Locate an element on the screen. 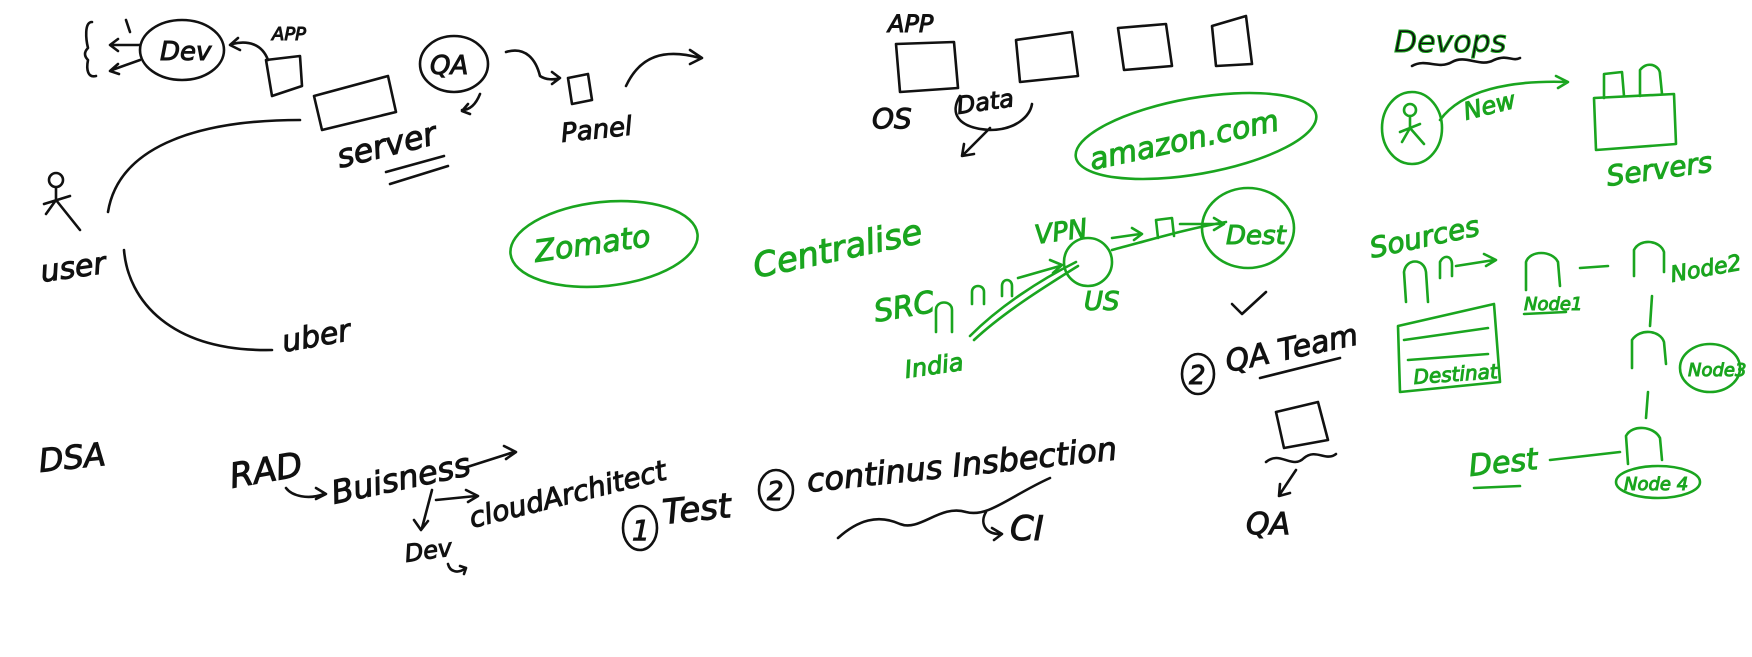  app-label-top-left: APP is located at coordinates (288, 34).